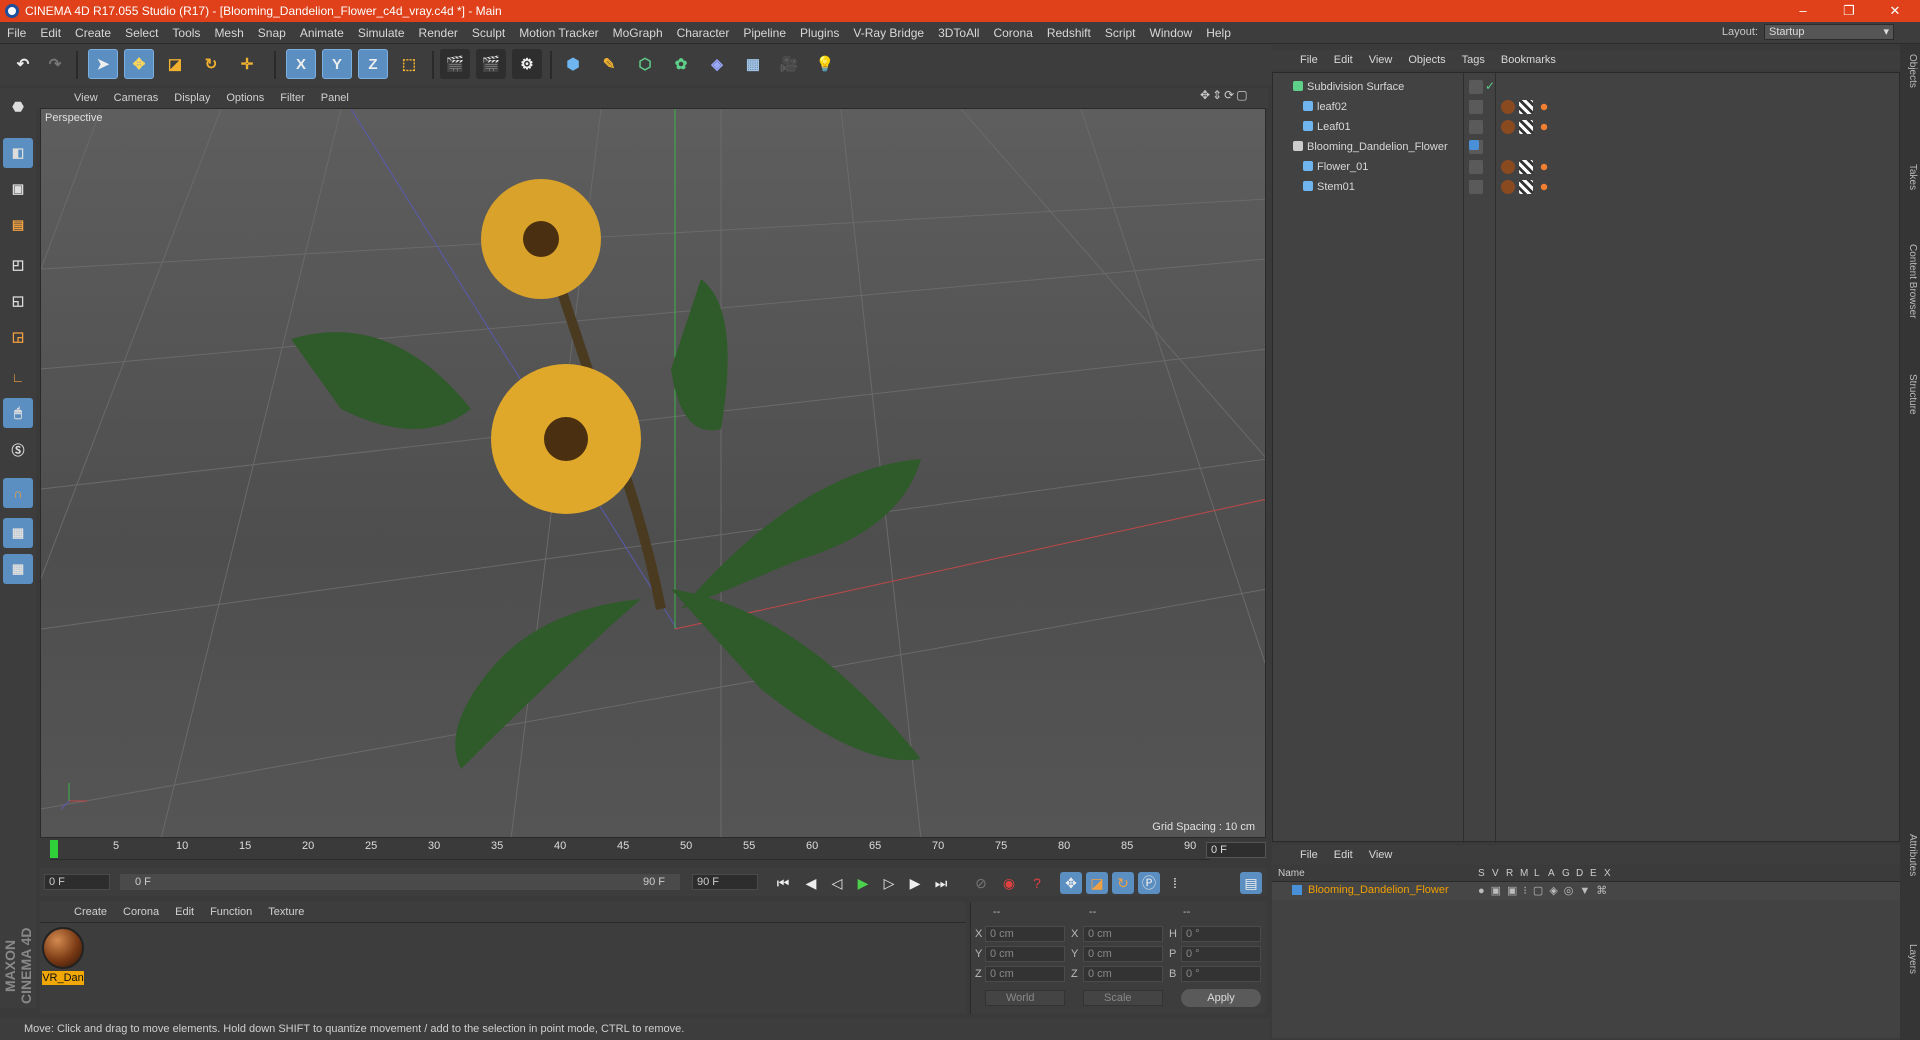  I want to click on floor-object-icon: ▦, so click(753, 64).